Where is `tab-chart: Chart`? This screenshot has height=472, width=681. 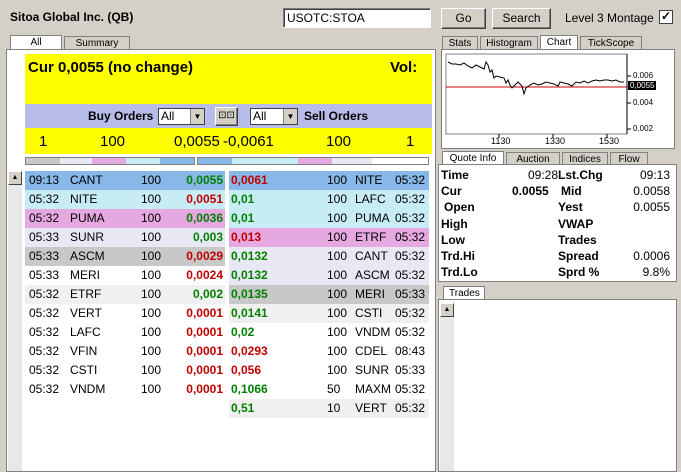
tab-chart: Chart is located at coordinates (559, 42).